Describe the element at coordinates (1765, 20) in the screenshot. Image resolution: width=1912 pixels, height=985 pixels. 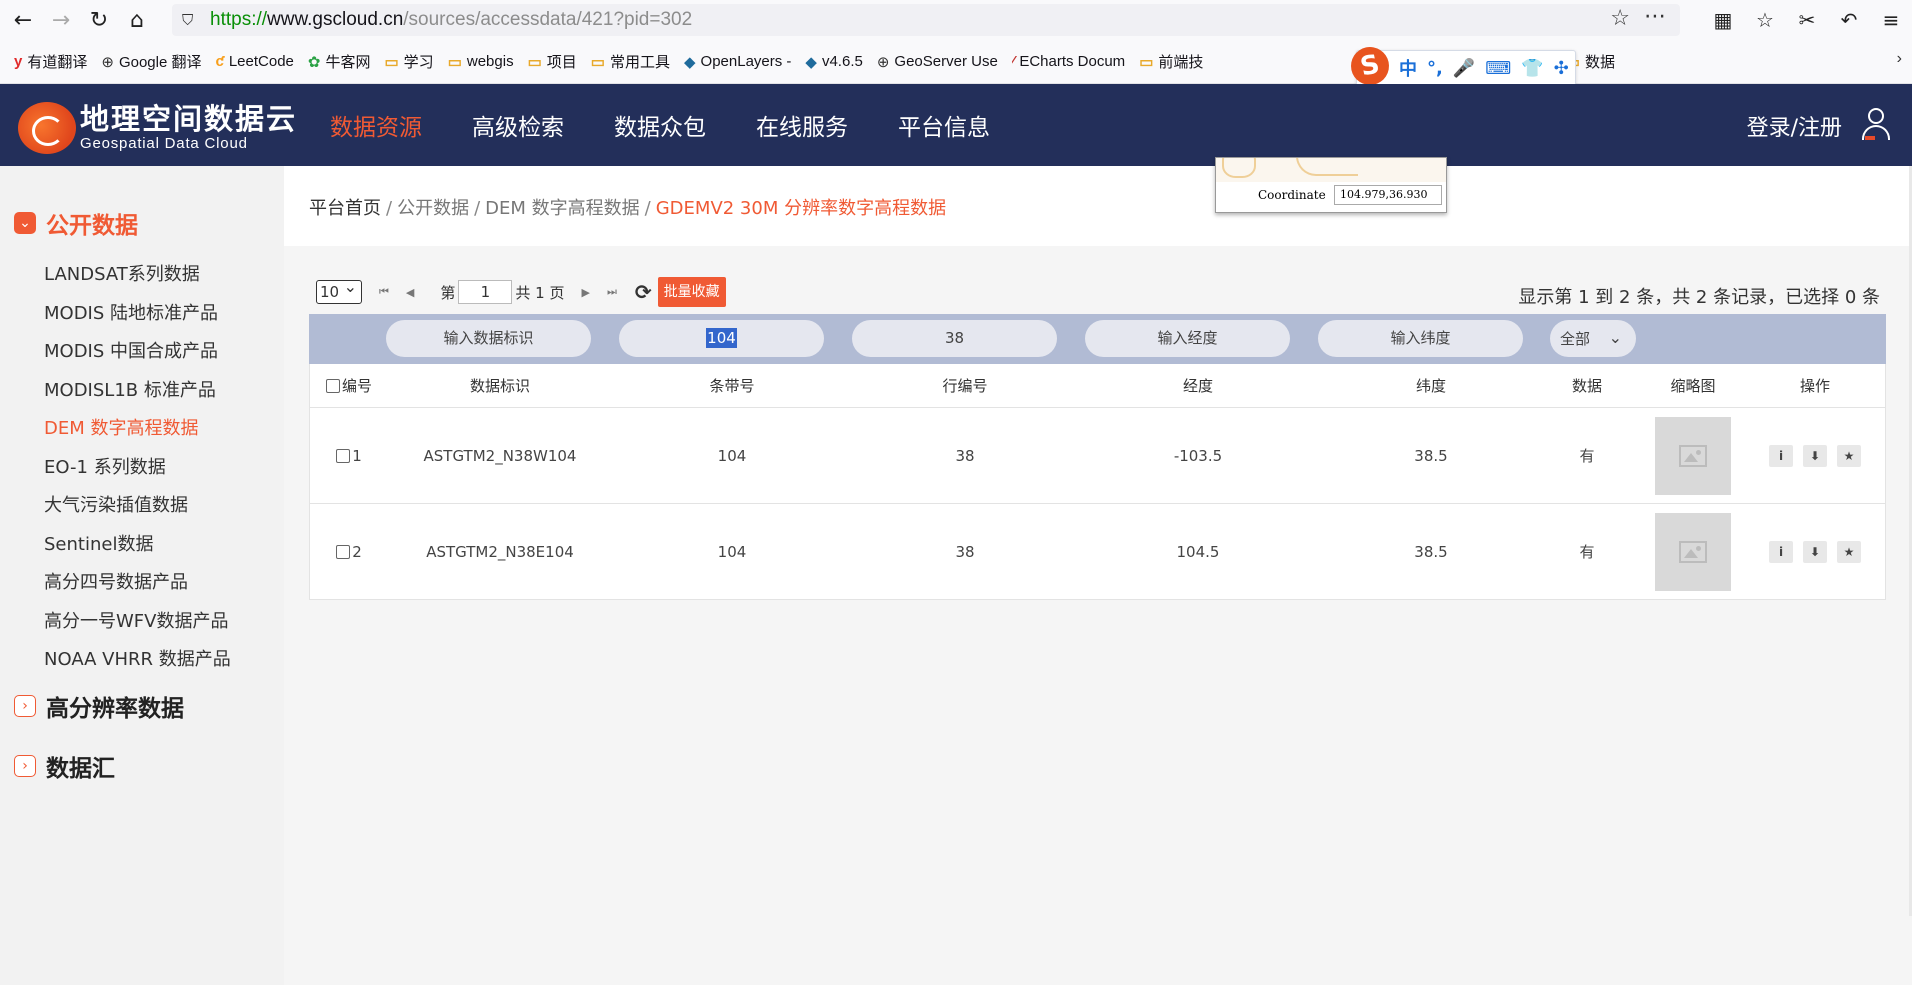
I see `bookmarks-menu-icon: ☆` at that location.